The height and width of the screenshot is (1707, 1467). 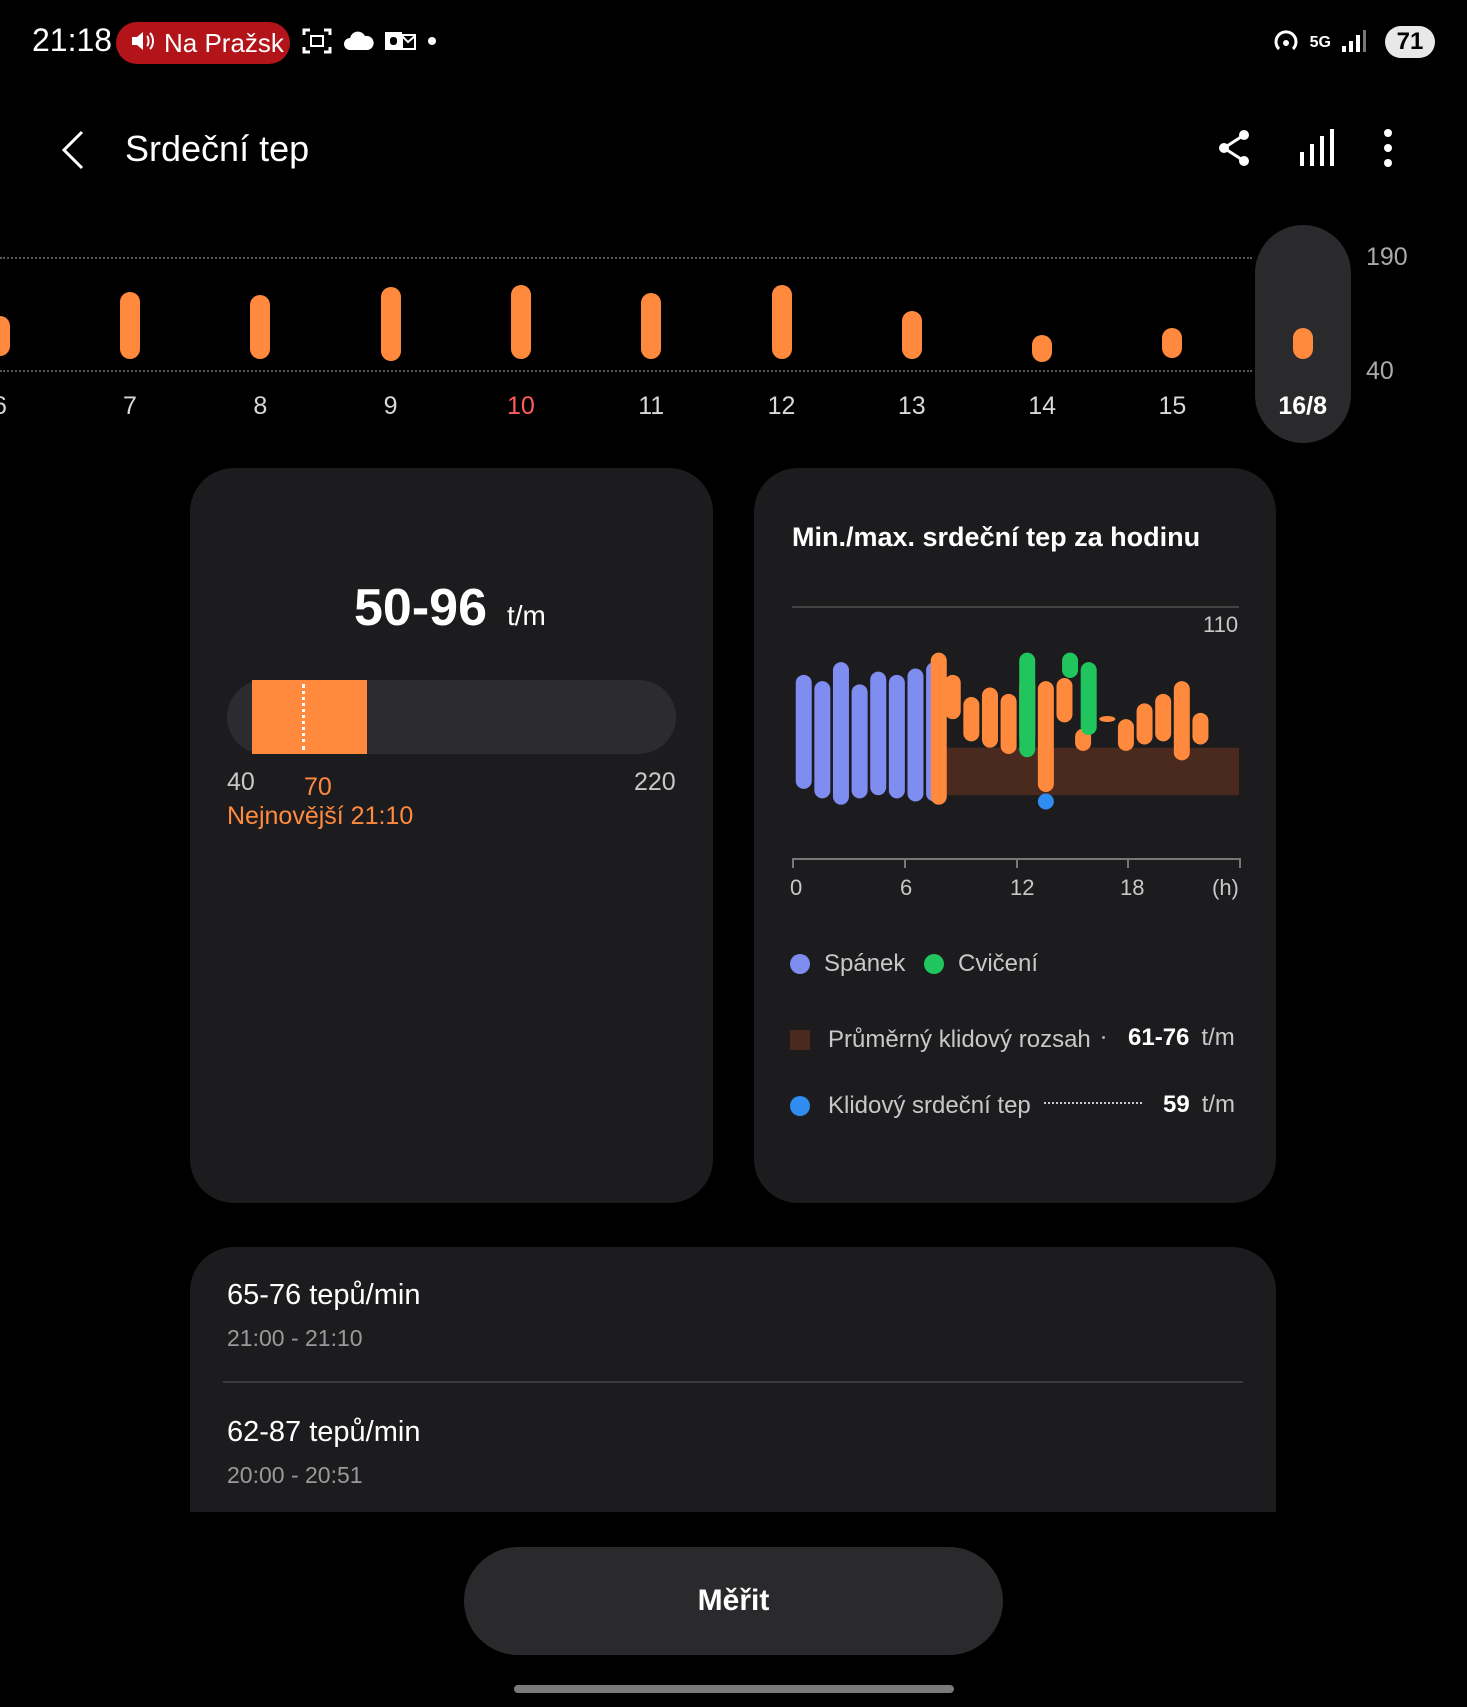 What do you see at coordinates (733, 1315) in the screenshot?
I see `list-item: 65-76 tepů/min 21:00 - 21:10` at bounding box center [733, 1315].